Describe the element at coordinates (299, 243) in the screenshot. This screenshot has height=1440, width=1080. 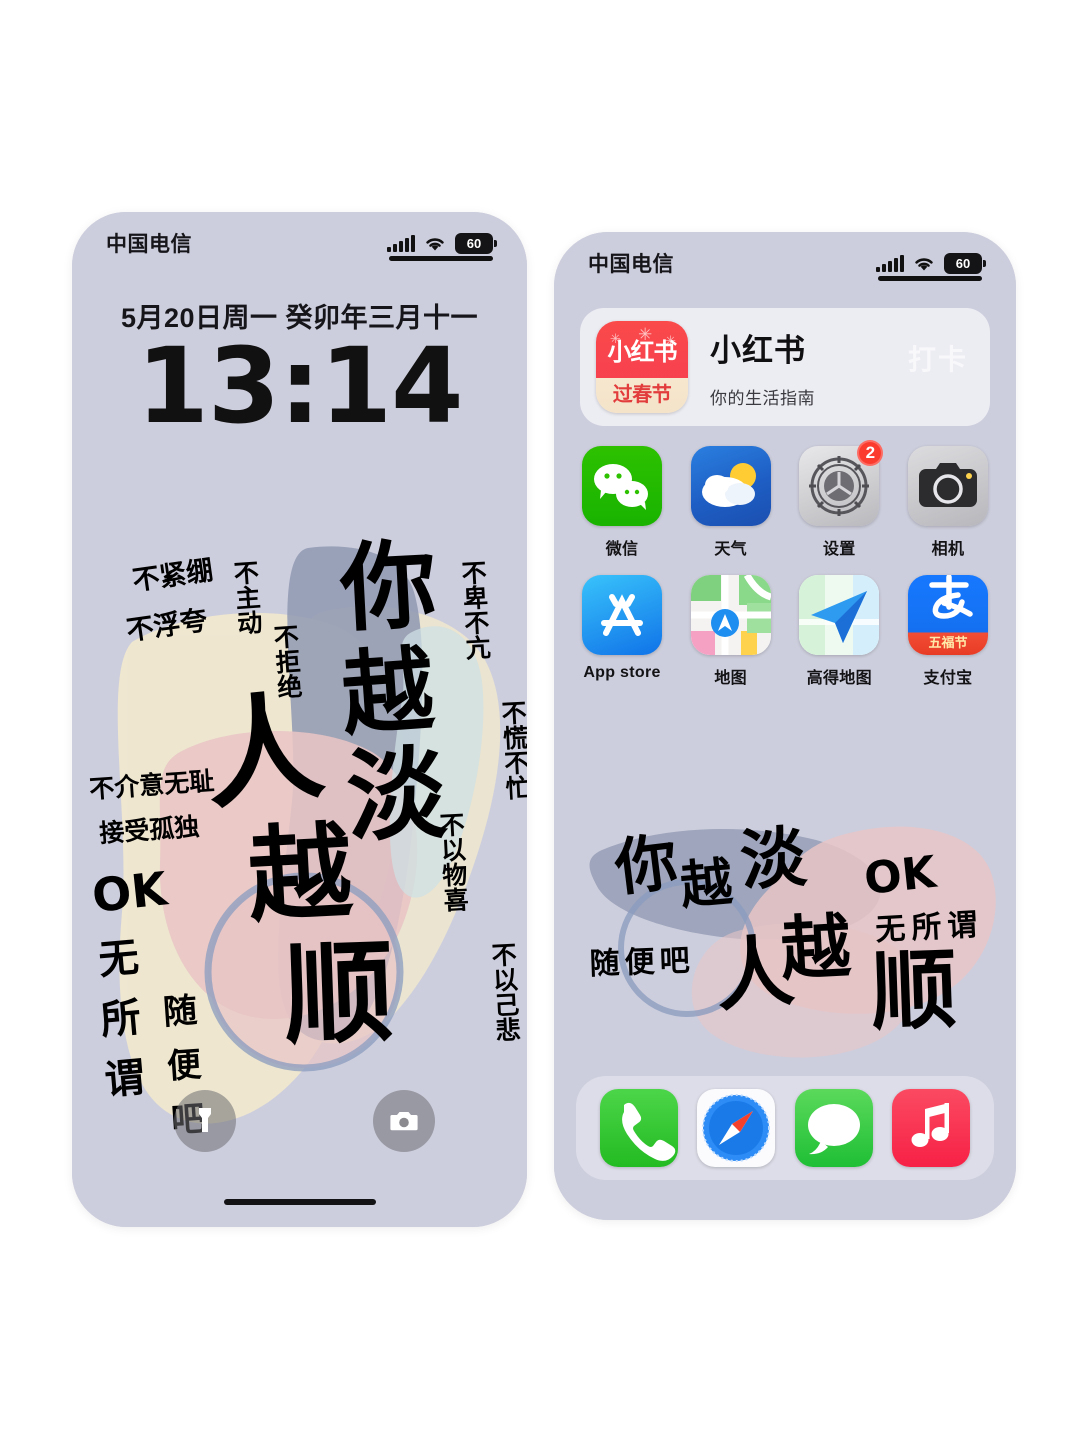
I see `lock-status-bar: 中国电信 60` at that location.